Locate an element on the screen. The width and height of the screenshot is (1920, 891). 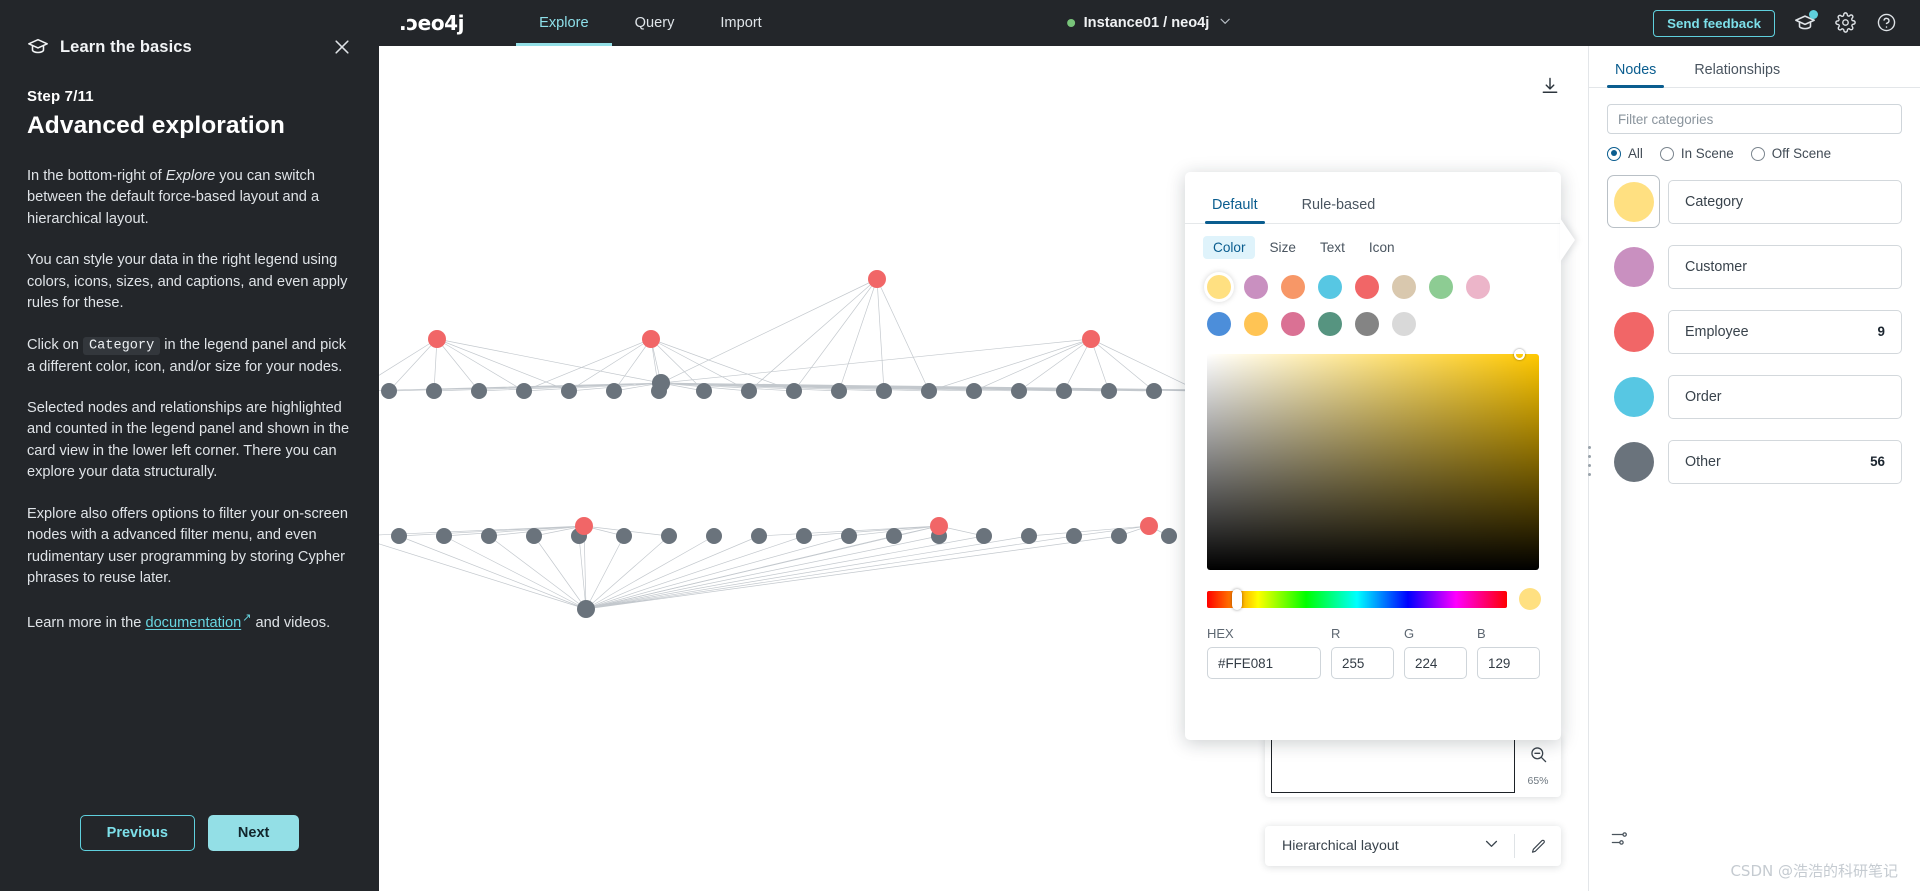
picker-tab-rule-based: Rule-based is located at coordinates (1339, 210).